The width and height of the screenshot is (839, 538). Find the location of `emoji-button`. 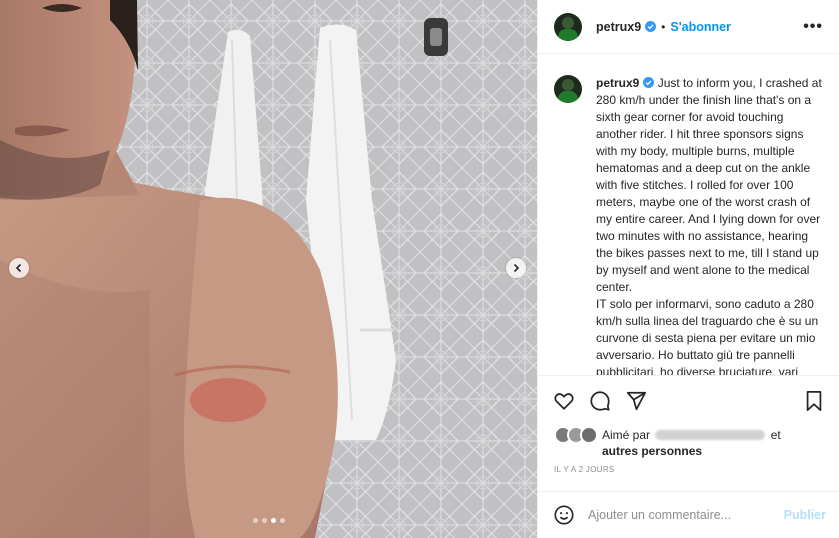

emoji-button is located at coordinates (564, 515).